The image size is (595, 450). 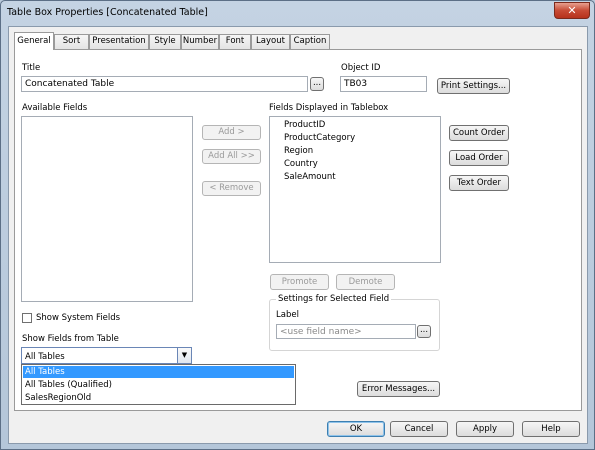 I want to click on tab-number: Number, so click(x=200, y=41).